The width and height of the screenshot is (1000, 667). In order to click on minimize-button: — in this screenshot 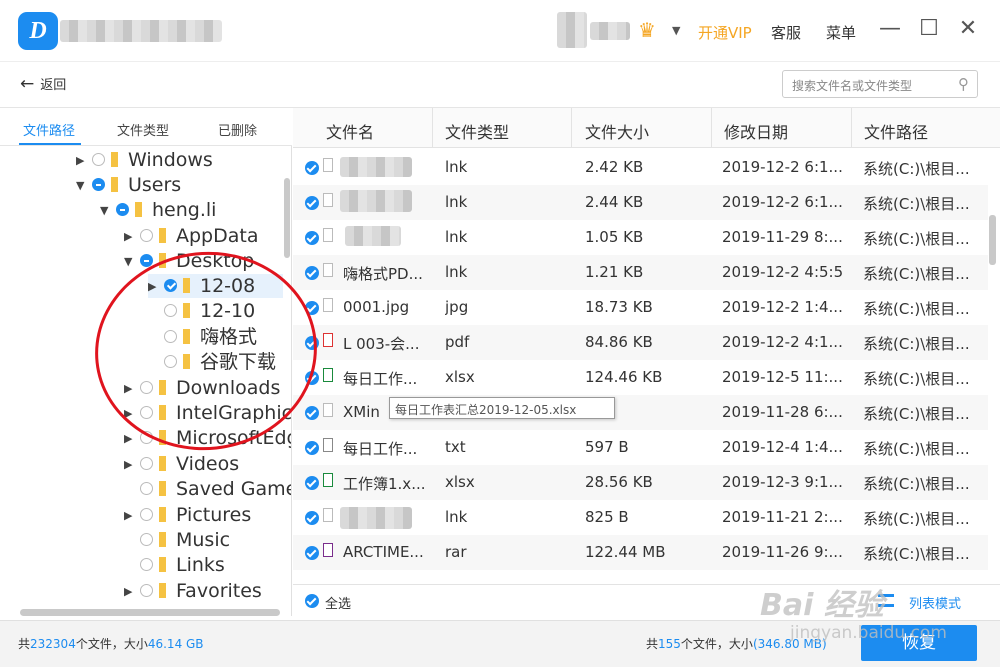, I will do `click(890, 29)`.